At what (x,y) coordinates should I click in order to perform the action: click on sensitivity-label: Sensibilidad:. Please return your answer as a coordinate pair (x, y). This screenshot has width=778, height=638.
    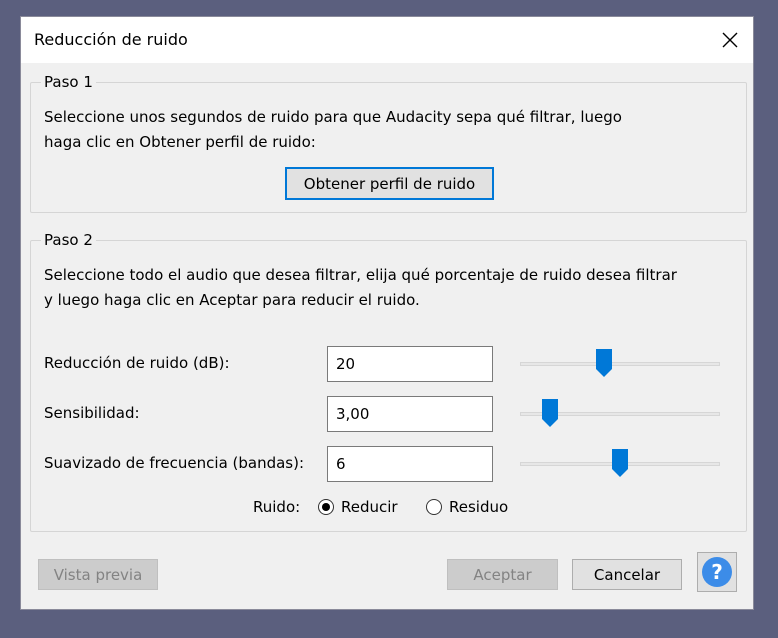
    Looking at the image, I should click on (92, 413).